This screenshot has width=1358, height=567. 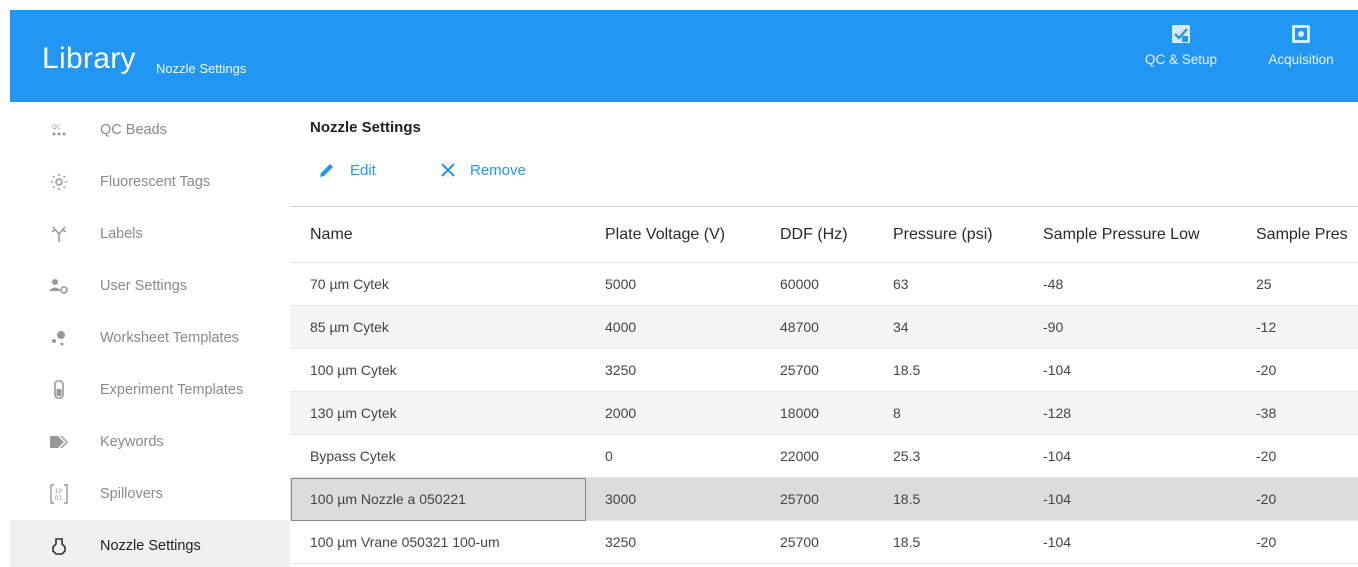 I want to click on remove-button: Remove, so click(x=483, y=170).